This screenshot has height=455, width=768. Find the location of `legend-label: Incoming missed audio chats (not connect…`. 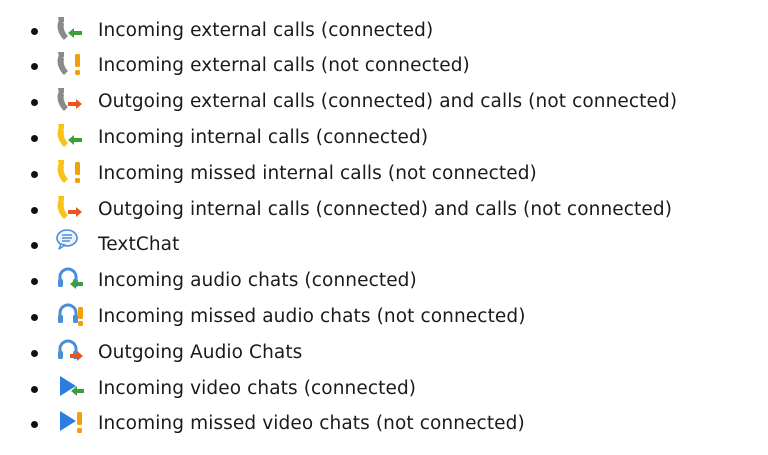

legend-label: Incoming missed audio chats (not connect… is located at coordinates (312, 316).